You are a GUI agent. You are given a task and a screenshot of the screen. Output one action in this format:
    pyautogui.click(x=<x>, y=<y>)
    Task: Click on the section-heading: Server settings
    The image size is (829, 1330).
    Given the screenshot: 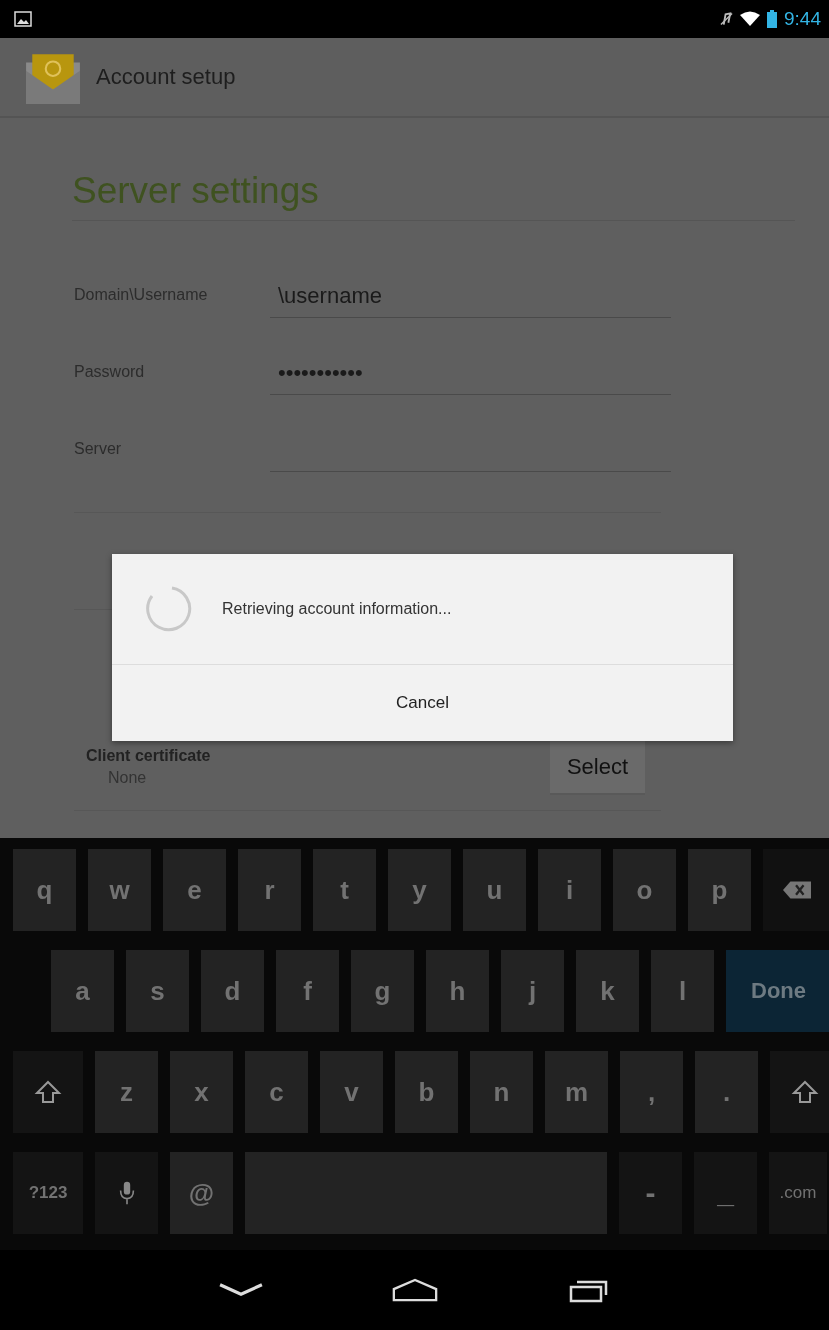 What is the action you would take?
    pyautogui.click(x=433, y=169)
    